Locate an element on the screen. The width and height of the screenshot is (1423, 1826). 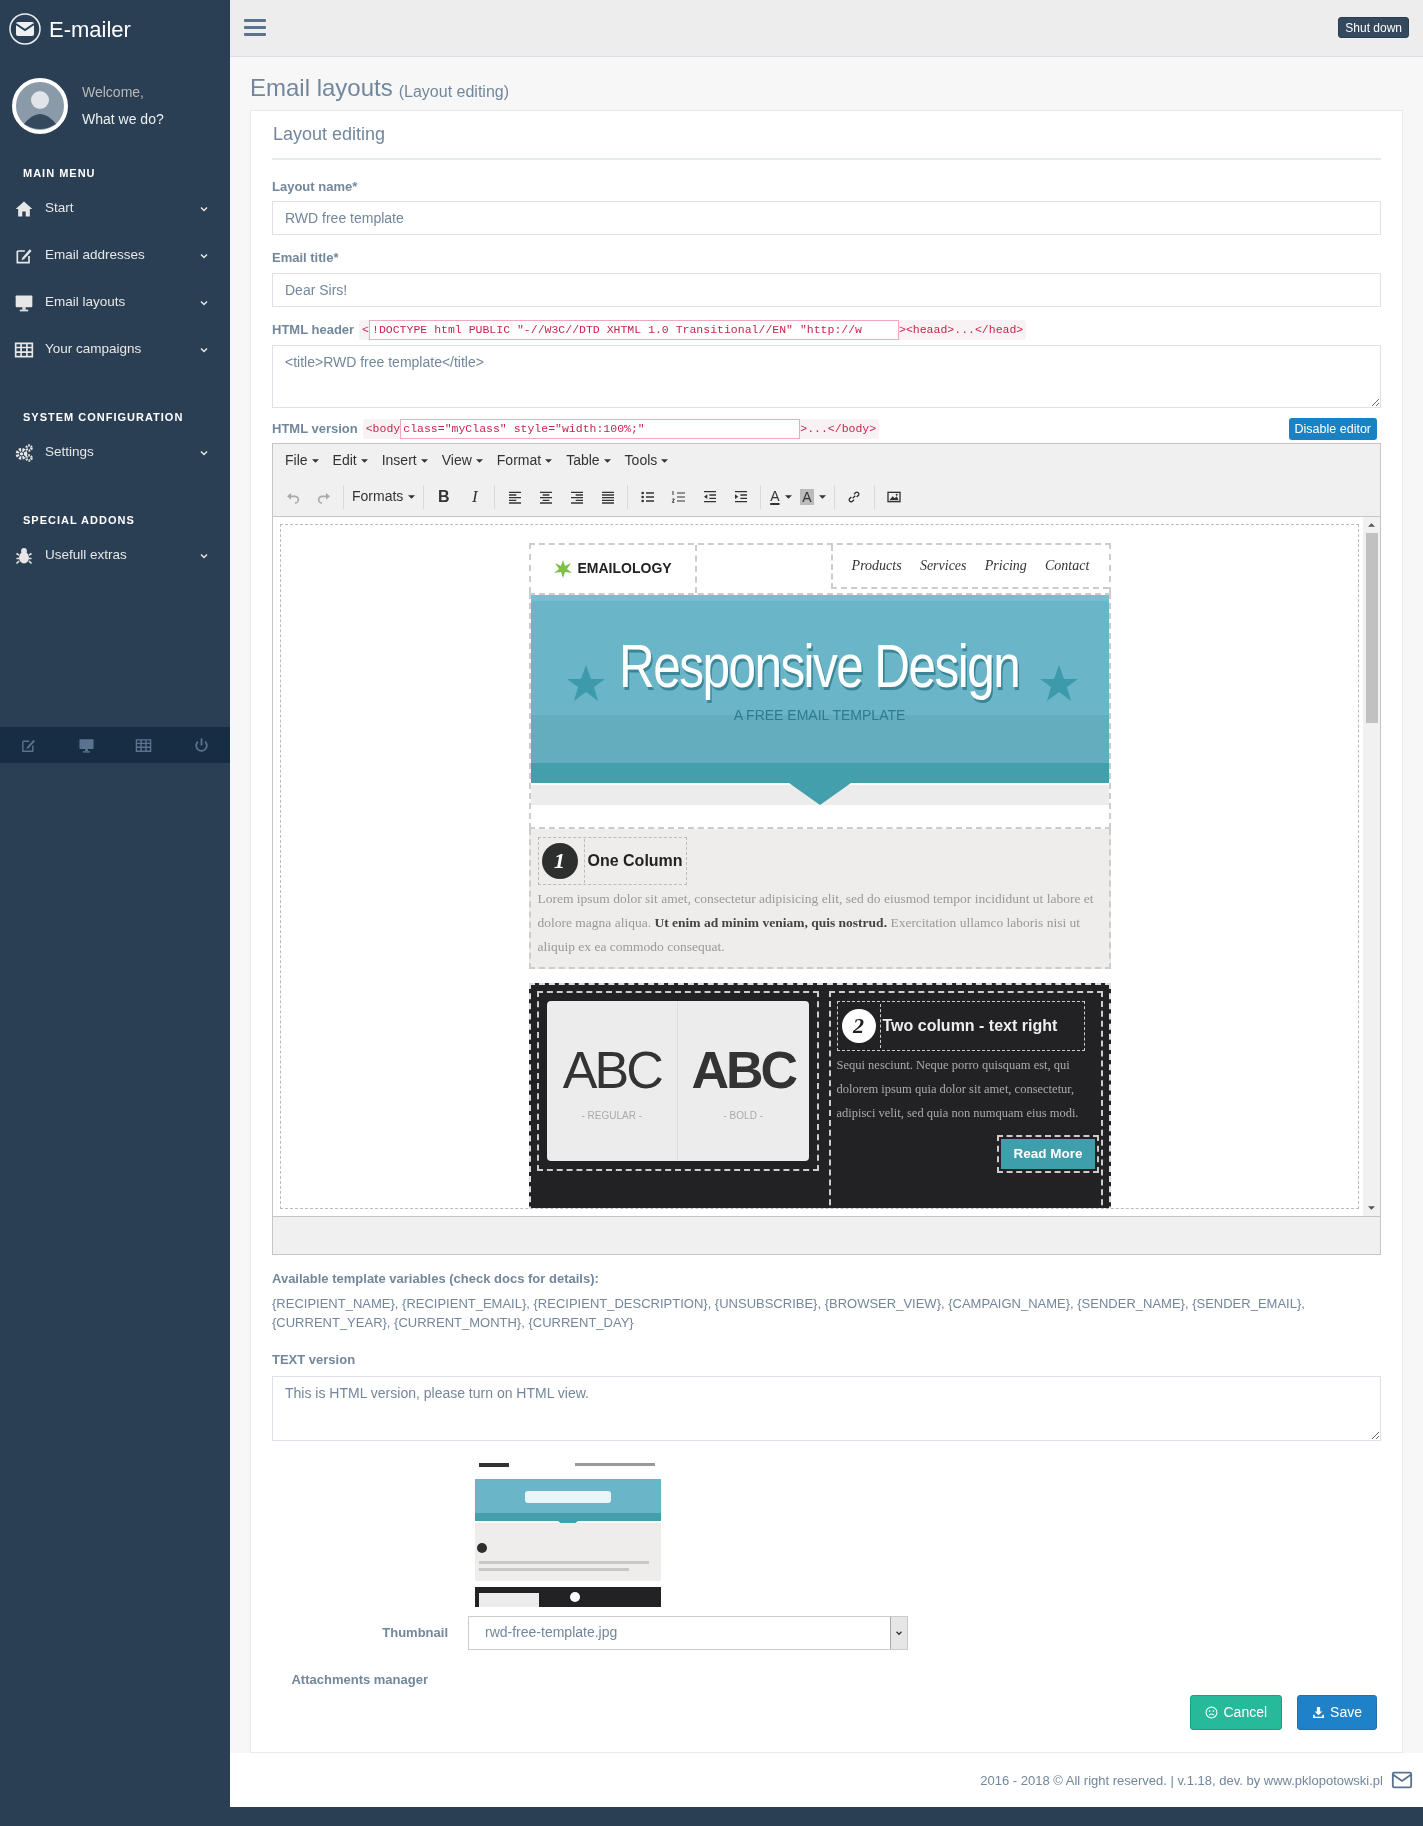
envelope-logo-icon is located at coordinates (25, 29).